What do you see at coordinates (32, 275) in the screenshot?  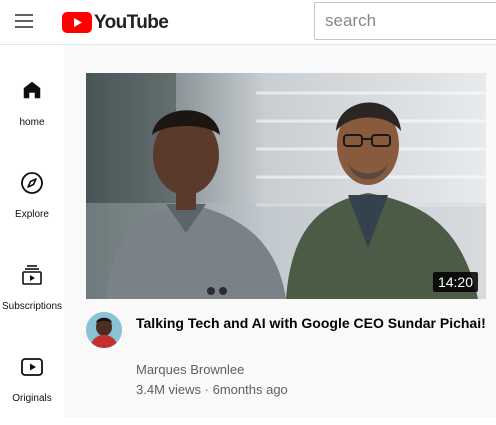 I see `subscriptions-icon` at bounding box center [32, 275].